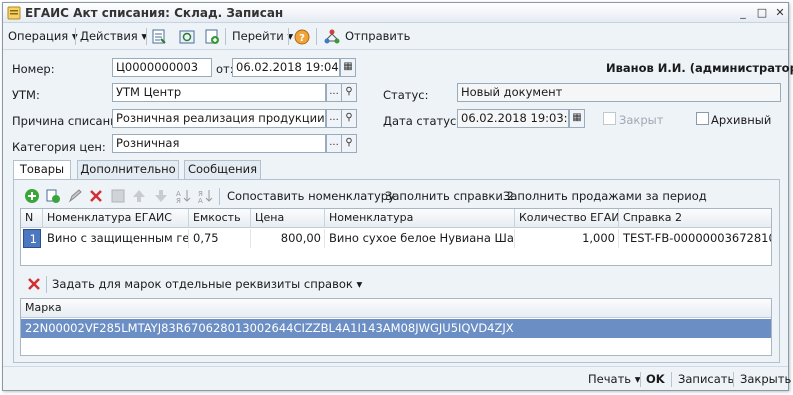  What do you see at coordinates (75, 196) in the screenshot?
I see `edit-row-icon` at bounding box center [75, 196].